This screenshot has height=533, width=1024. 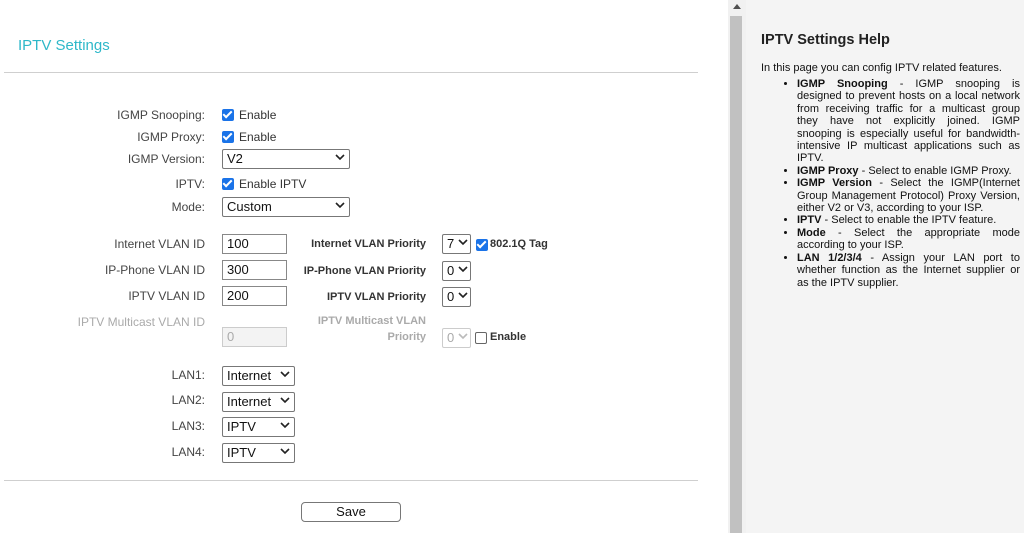 What do you see at coordinates (519, 244) in the screenshot?
I see `8021q-tag-text: 802.1Q Tag` at bounding box center [519, 244].